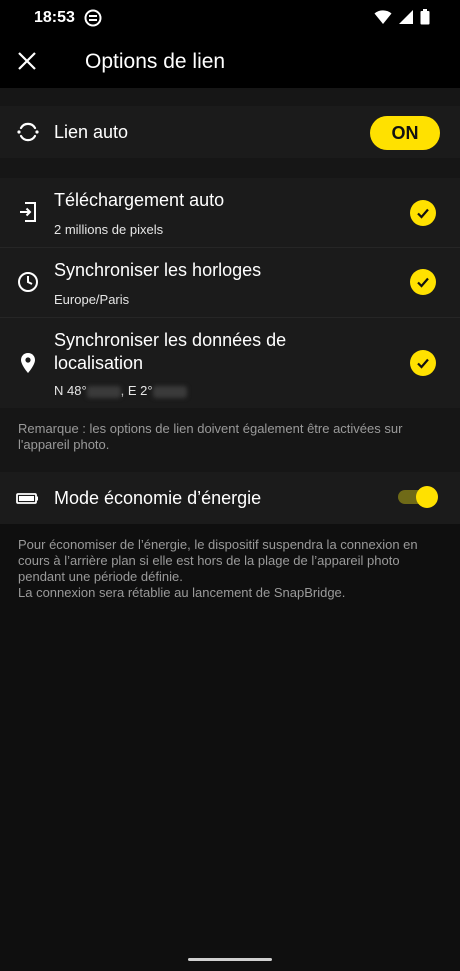 This screenshot has width=460, height=971. What do you see at coordinates (91, 132) in the screenshot?
I see `auto-link-label: Lien auto` at bounding box center [91, 132].